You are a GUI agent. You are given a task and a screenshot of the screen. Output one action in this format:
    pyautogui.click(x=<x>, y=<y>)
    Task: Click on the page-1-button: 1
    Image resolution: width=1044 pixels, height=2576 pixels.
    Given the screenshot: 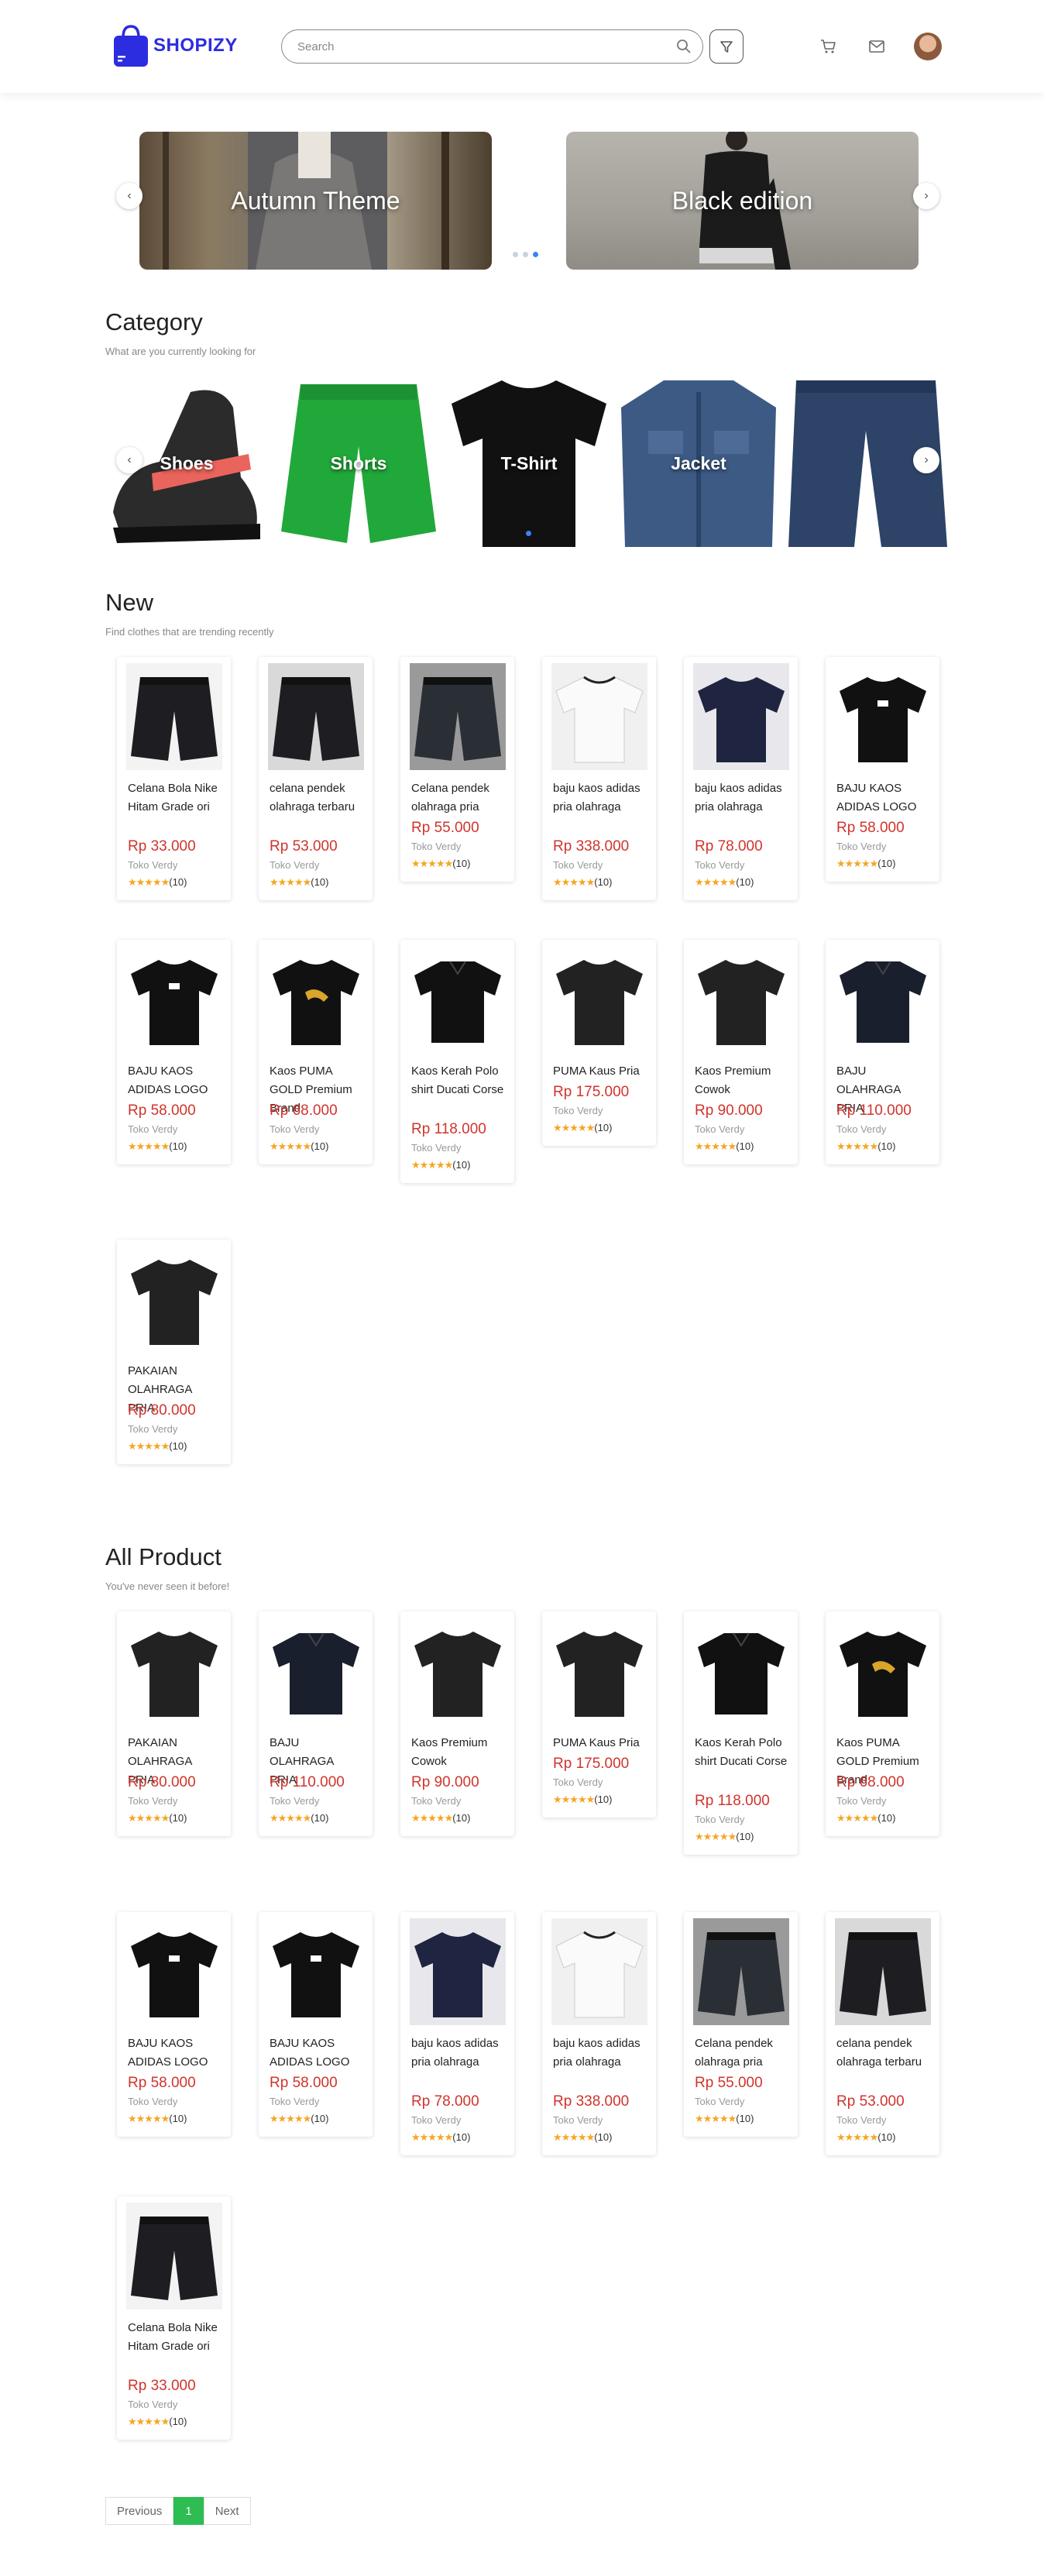 What is the action you would take?
    pyautogui.click(x=188, y=2511)
    